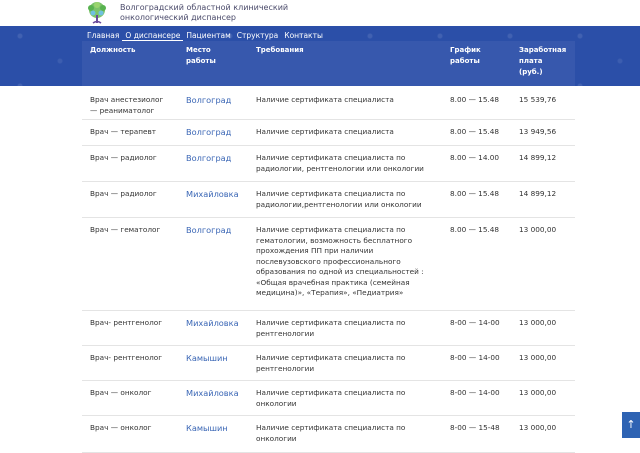 This screenshot has height=453, width=640. I want to click on schedule-cell-line: 8.00 — 14.00, so click(475, 157).